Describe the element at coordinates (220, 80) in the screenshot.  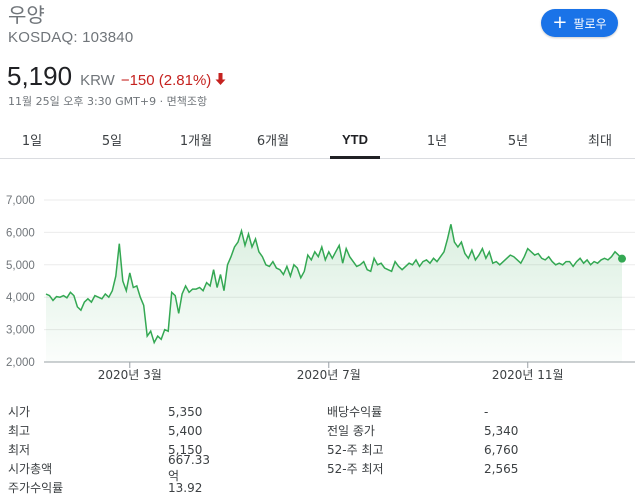
I see `arrow-down-icon` at that location.